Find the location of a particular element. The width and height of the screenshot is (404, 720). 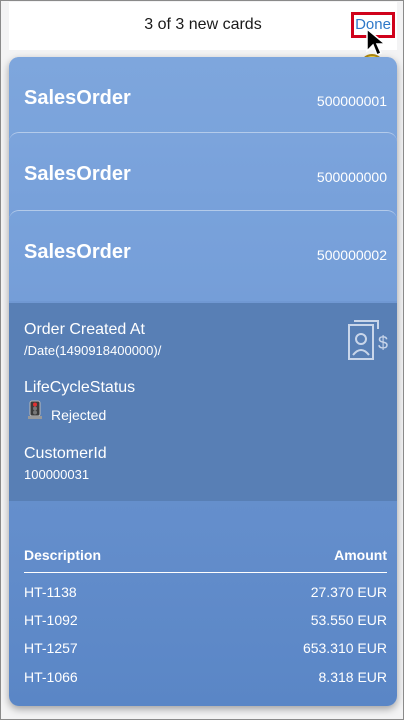

lifecycle-status-label: LifeCycleStatus is located at coordinates (80, 387).